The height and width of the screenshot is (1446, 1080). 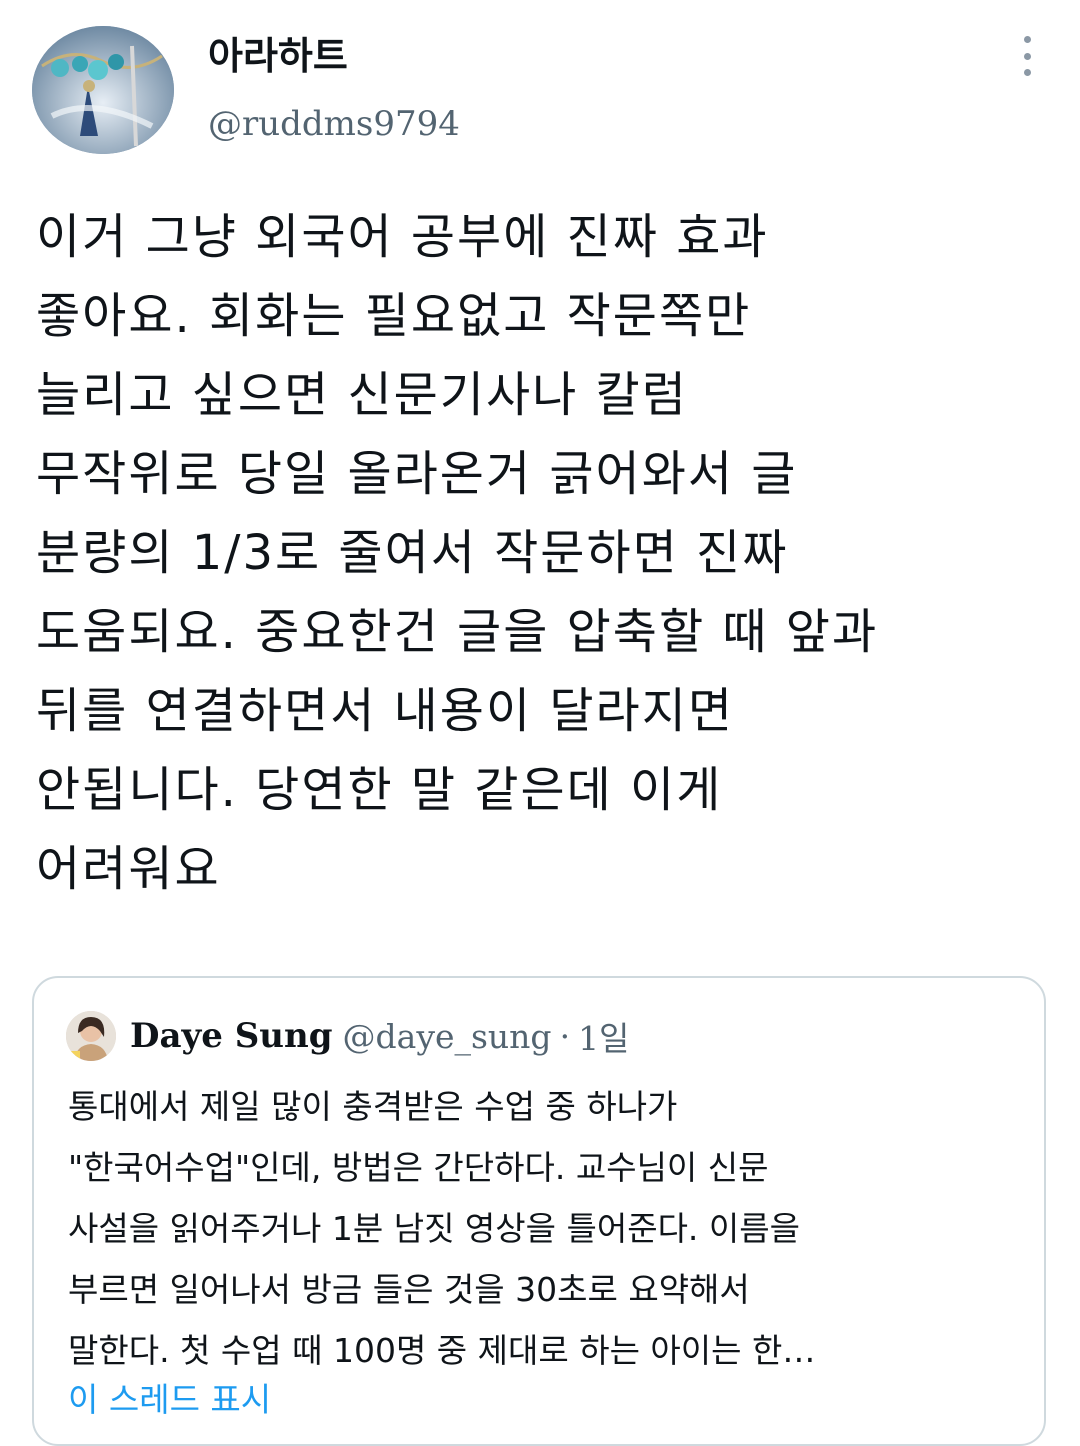 I want to click on quoted-line: "한국어수업"인데, 방법은 간단하다. 교수님이 신문, so click(x=418, y=1167).